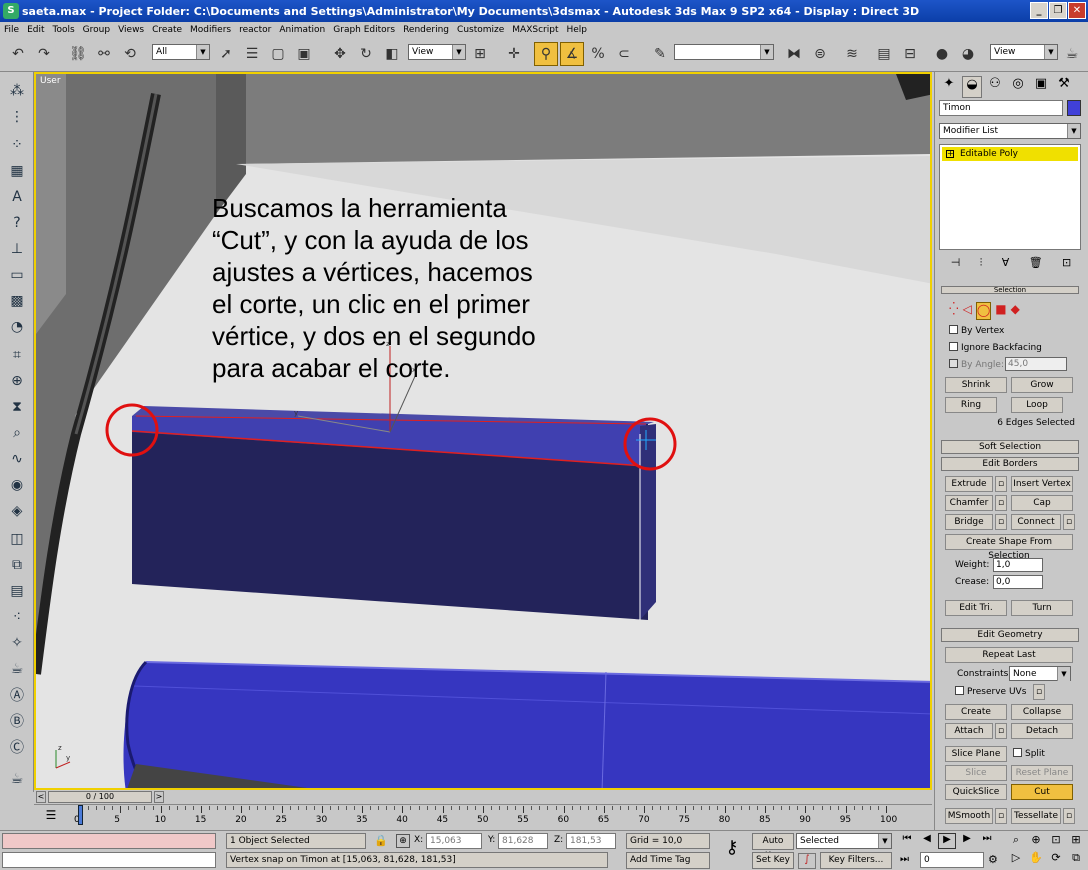 The height and width of the screenshot is (870, 1088). I want to click on menu-animation: Animation, so click(302, 30).